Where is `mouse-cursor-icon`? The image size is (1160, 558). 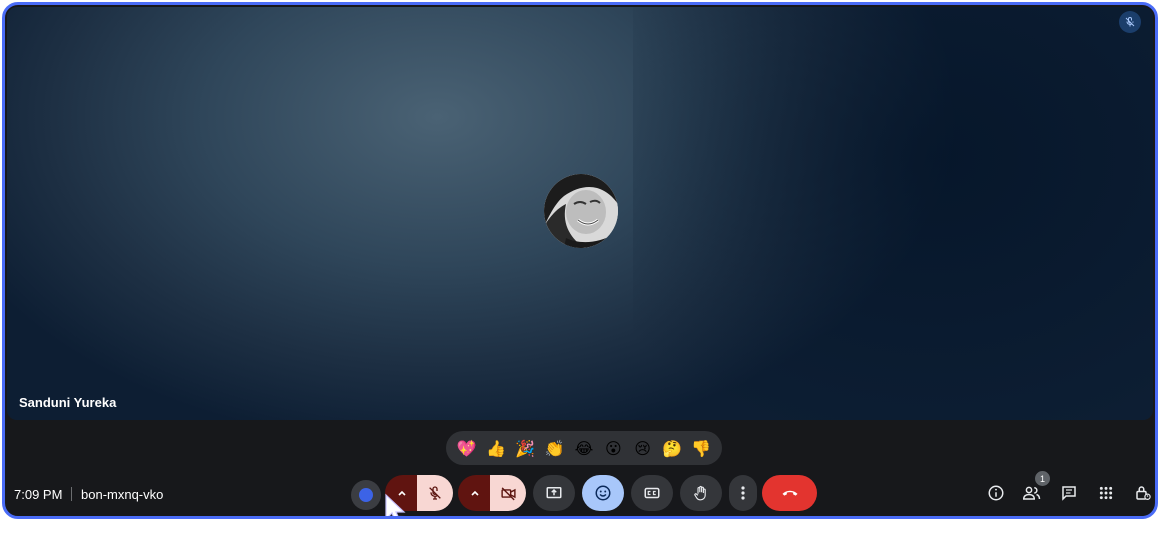 mouse-cursor-icon is located at coordinates (395, 504).